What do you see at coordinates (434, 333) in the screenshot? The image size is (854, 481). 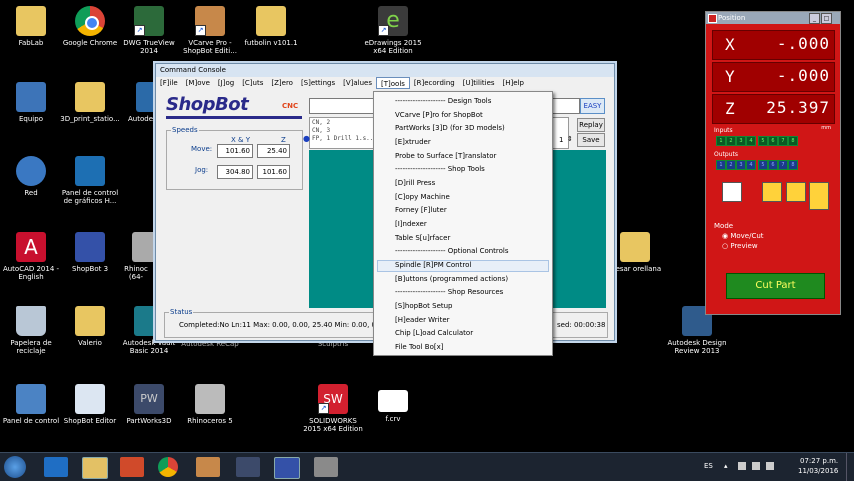 I see `menu-item-chip-load: Chip [L]oad Calculator` at bounding box center [434, 333].